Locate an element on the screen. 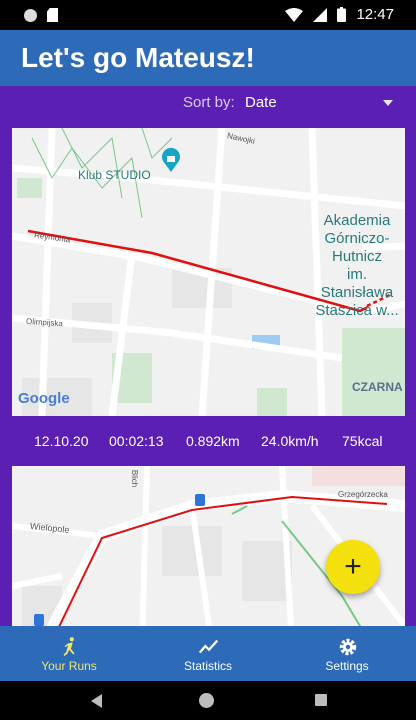 This screenshot has height=720, width=416. street-label-blich: Blich is located at coordinates (135, 478).